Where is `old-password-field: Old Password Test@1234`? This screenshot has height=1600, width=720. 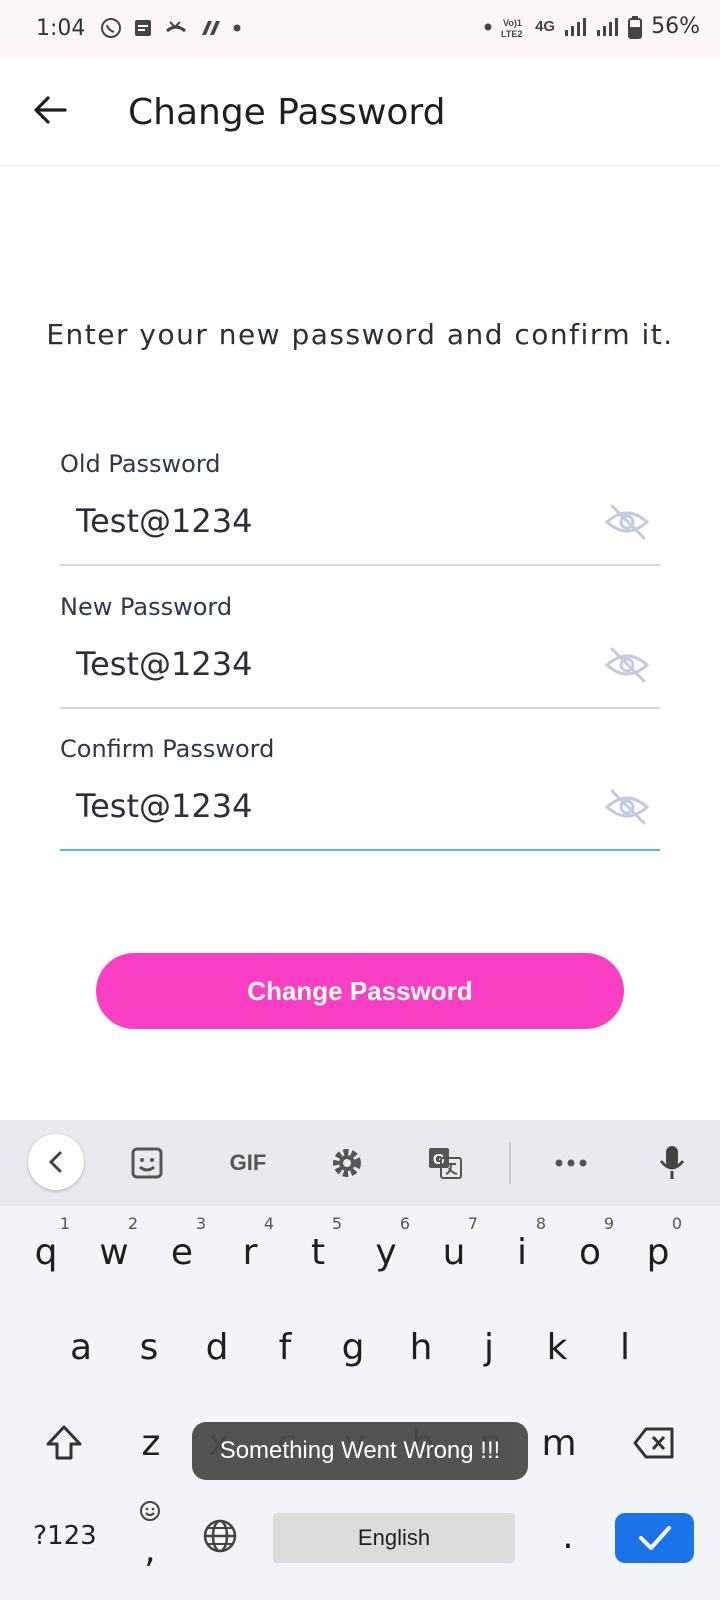
old-password-field: Old Password Test@1234 is located at coordinates (360, 510).